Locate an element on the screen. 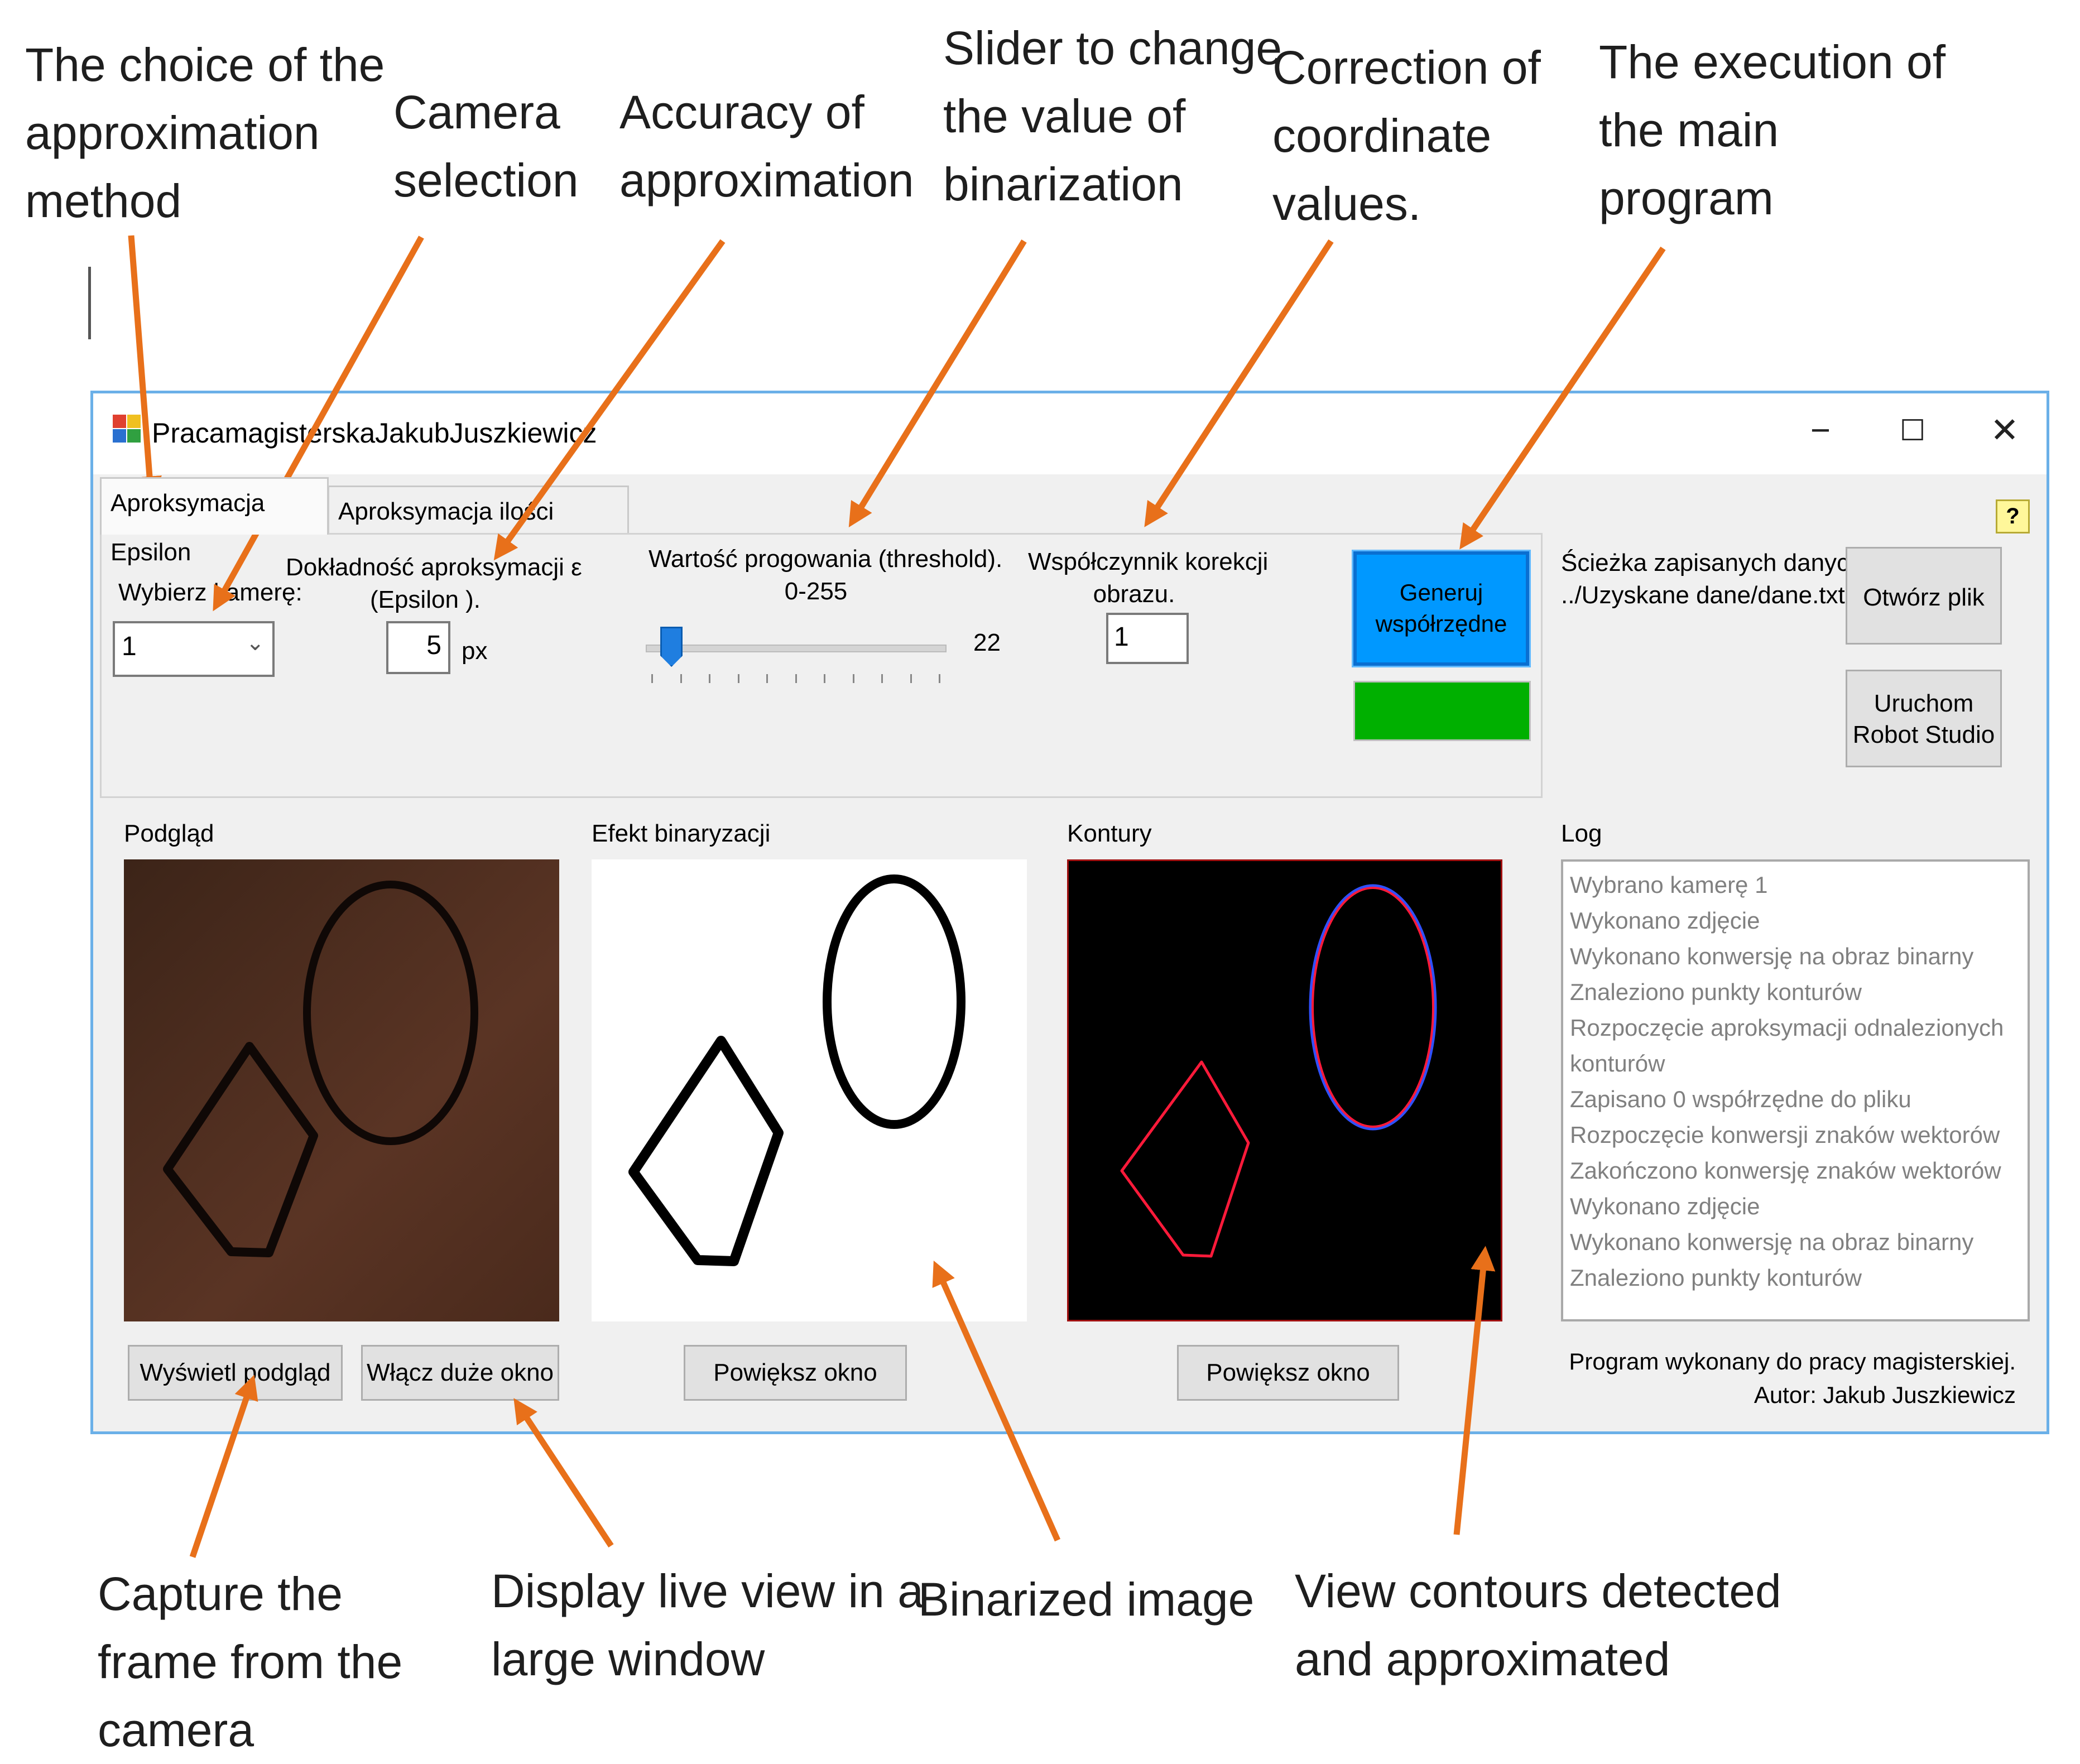 The image size is (2080, 1764). preview-image is located at coordinates (341, 1090).